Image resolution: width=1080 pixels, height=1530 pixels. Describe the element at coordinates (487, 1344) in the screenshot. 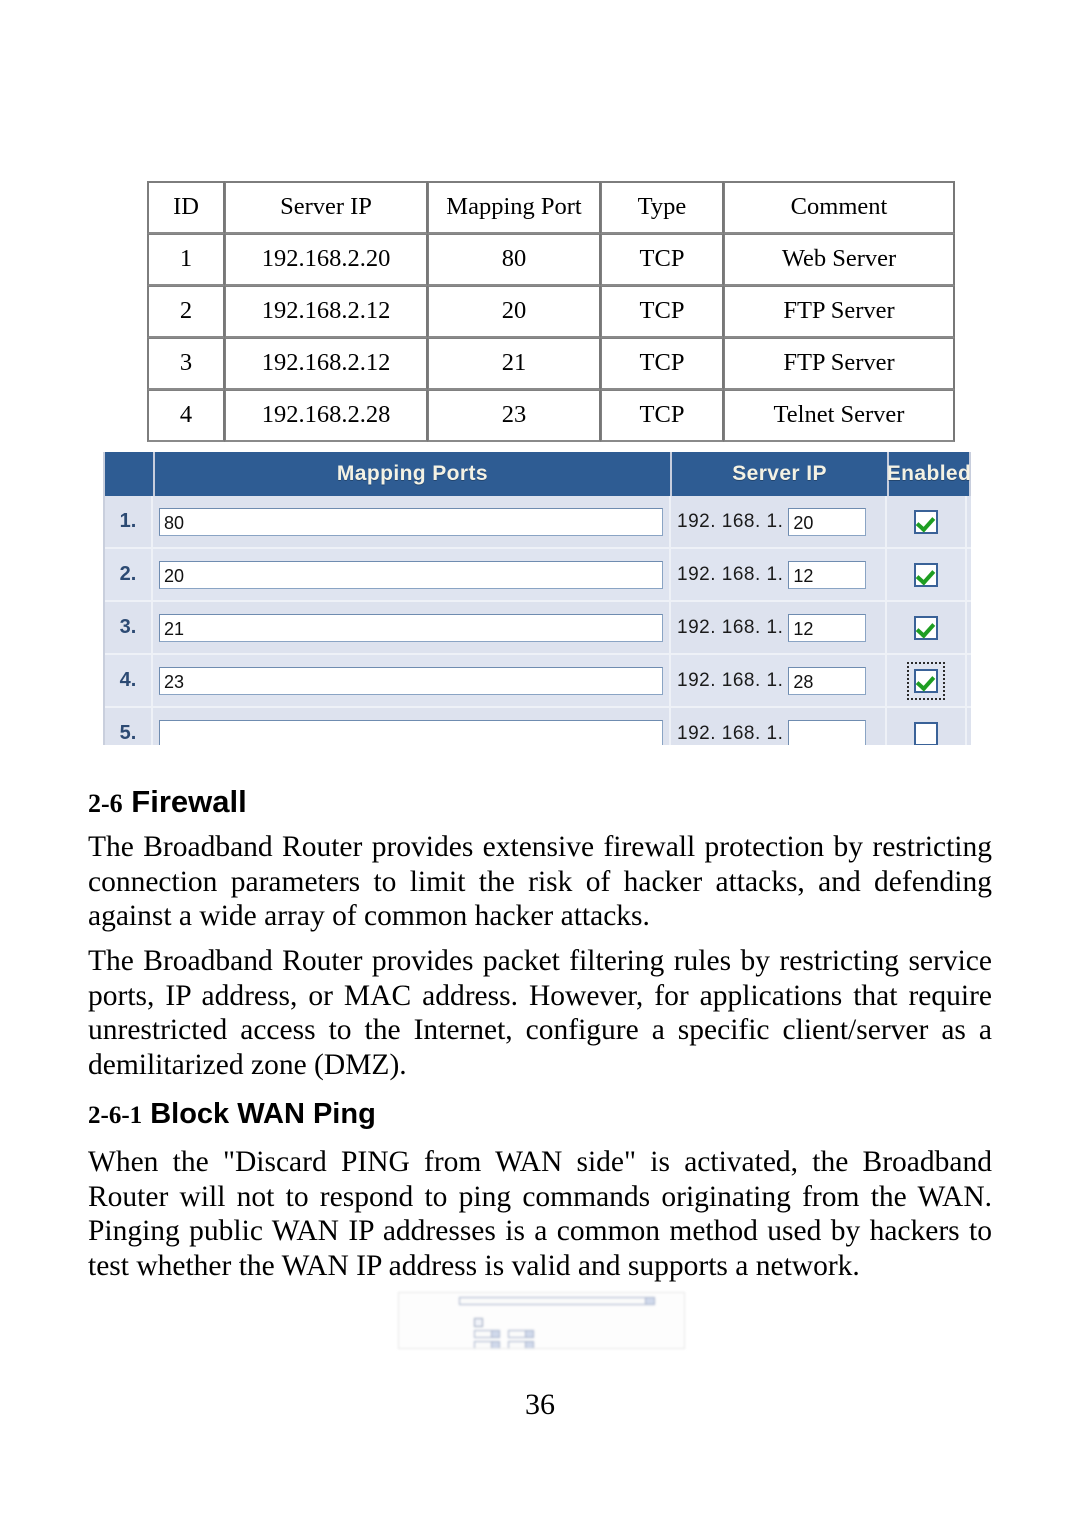

I see `thumbnail-dropdown-c` at that location.